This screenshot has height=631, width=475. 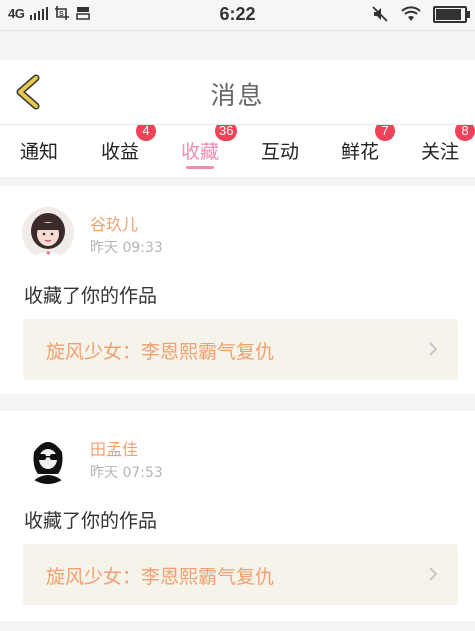 What do you see at coordinates (381, 151) in the screenshot?
I see `tab-flowers: 鲜花 7` at bounding box center [381, 151].